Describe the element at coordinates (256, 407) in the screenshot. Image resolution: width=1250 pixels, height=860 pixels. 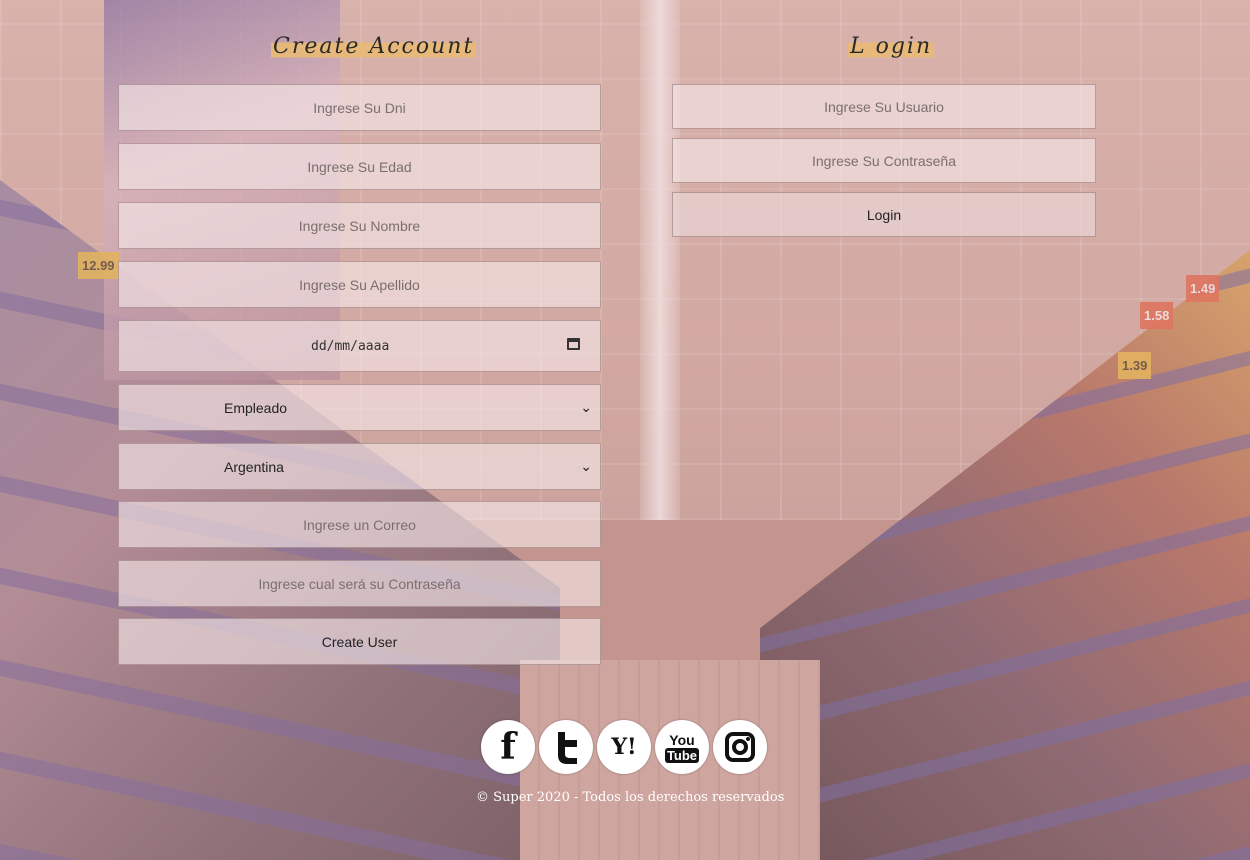
I see `role-selected-value: Empleado` at that location.